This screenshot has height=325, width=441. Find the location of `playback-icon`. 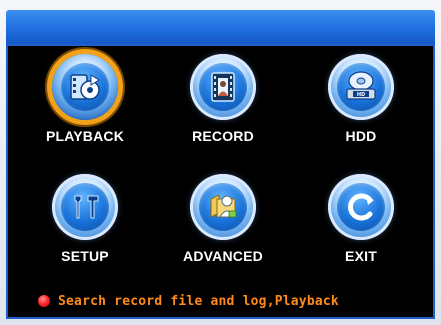

playback-icon is located at coordinates (85, 87).